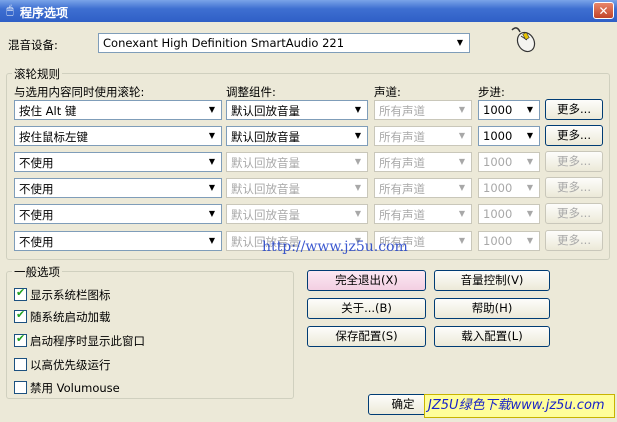  What do you see at coordinates (75, 388) in the screenshot?
I see `option-label: 禁用 Volumouse` at bounding box center [75, 388].